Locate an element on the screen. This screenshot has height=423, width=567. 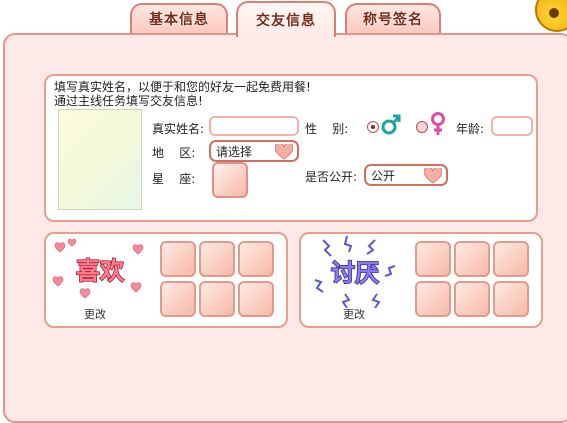
dislikes-title: 讨厌 is located at coordinates (355, 273).